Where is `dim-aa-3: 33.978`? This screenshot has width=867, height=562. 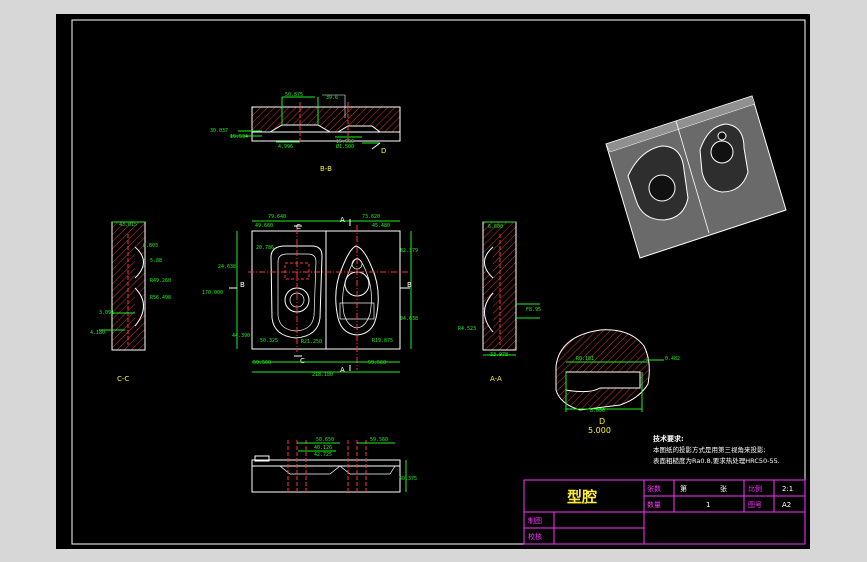 dim-aa-3: 33.978 is located at coordinates (499, 355).